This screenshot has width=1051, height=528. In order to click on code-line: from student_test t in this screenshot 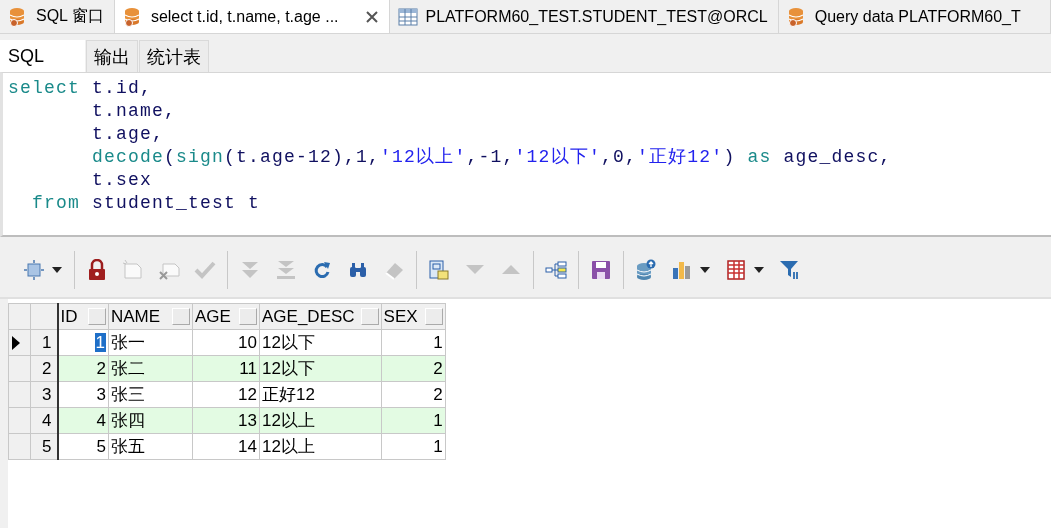, I will do `click(146, 203)`.